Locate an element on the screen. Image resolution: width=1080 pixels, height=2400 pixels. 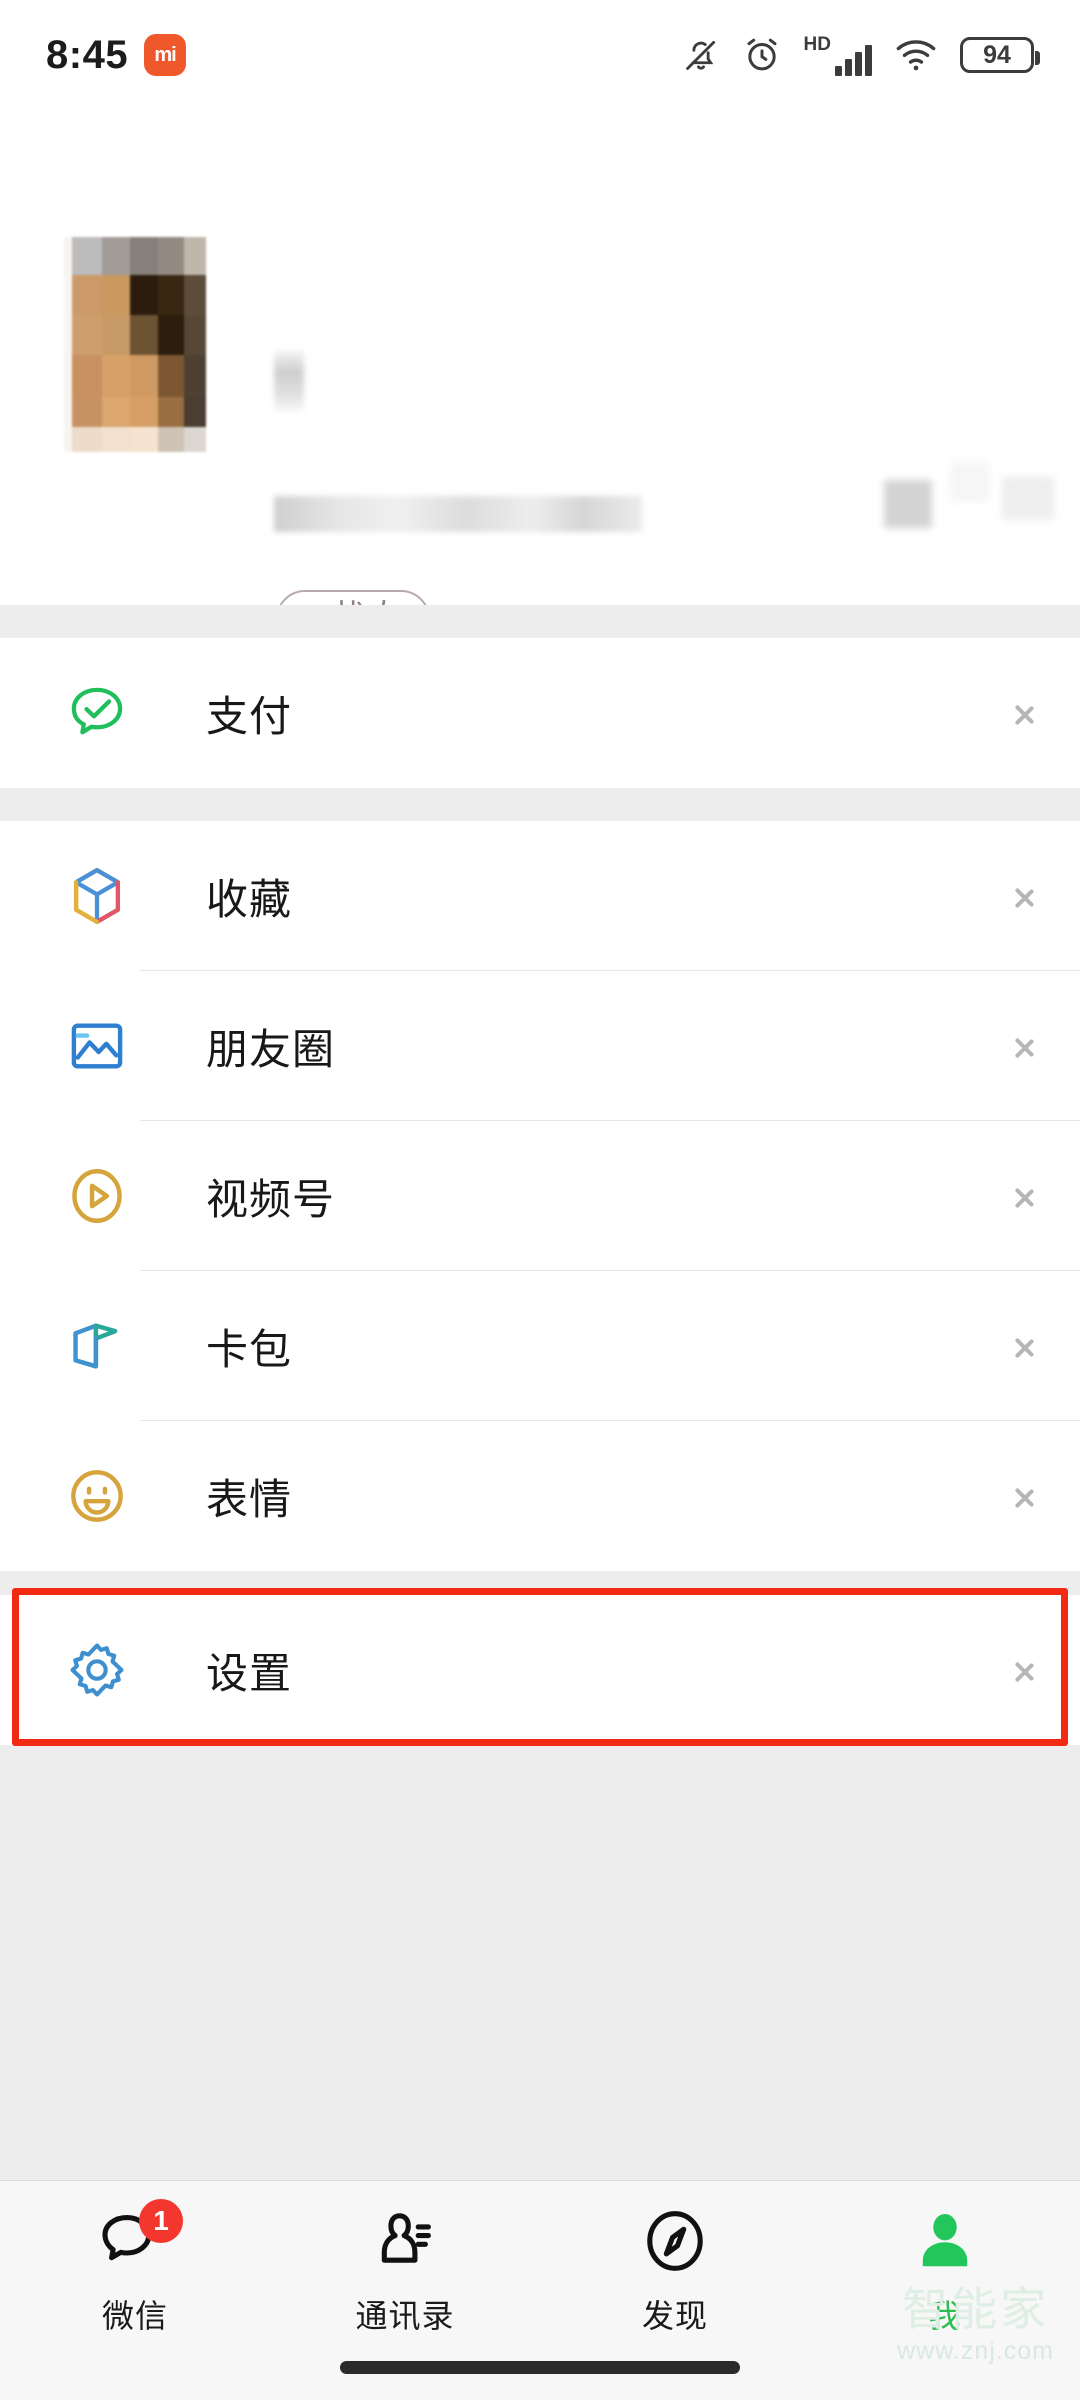
menu-row-channels: 视频号 is located at coordinates (540, 1196).